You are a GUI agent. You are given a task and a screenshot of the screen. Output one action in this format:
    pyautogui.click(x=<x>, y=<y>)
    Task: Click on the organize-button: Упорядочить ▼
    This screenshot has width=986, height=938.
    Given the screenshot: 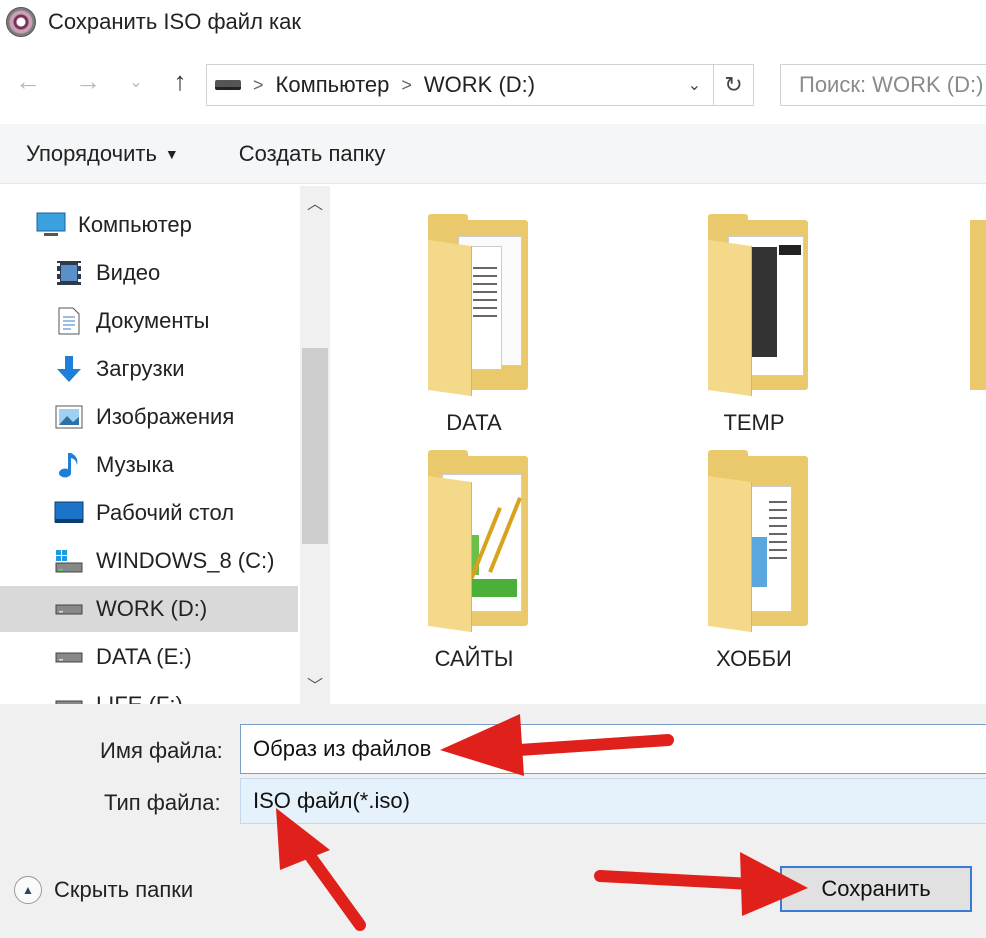 What is the action you would take?
    pyautogui.click(x=102, y=154)
    